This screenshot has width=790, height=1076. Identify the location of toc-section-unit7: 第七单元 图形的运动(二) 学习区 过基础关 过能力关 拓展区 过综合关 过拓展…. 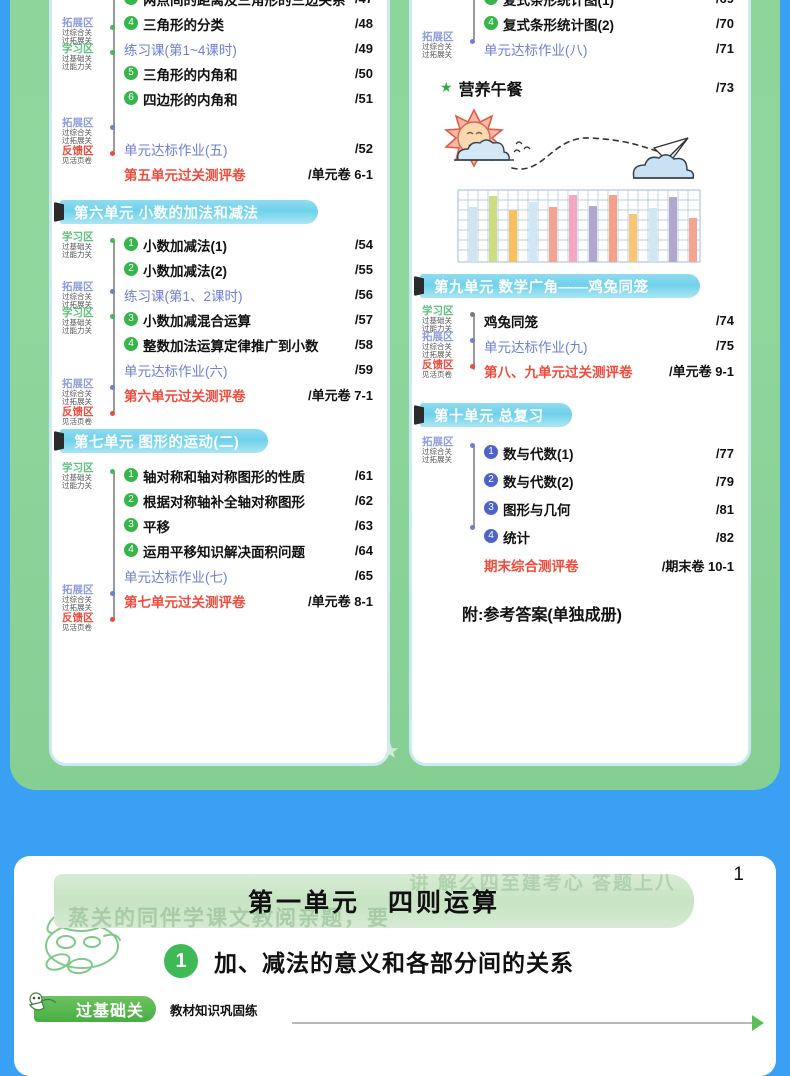
(219, 530).